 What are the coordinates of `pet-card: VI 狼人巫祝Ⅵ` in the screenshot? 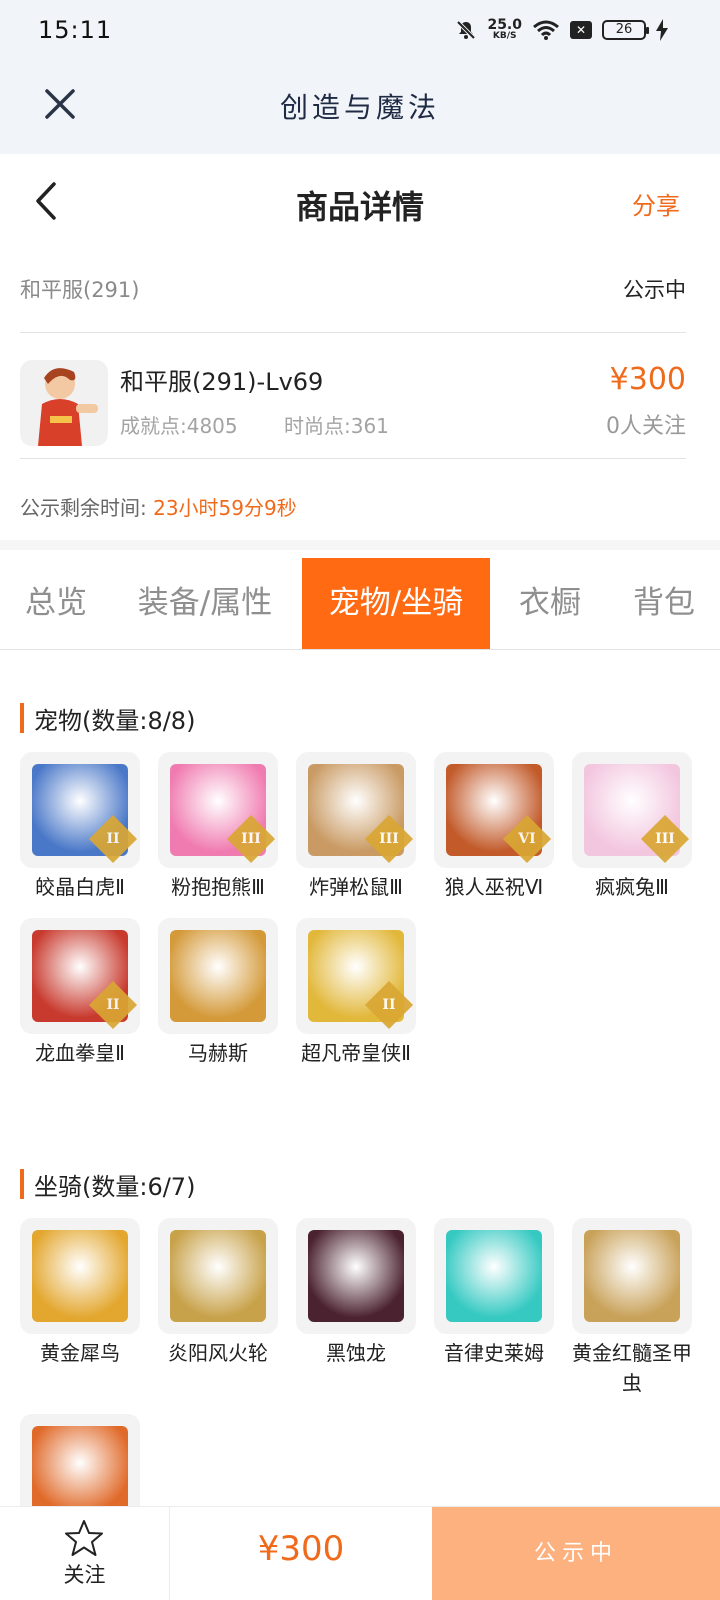 It's located at (494, 827).